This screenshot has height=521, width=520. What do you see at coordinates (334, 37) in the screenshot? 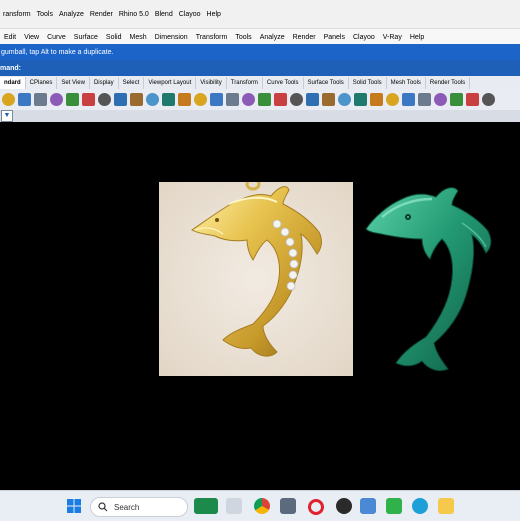
I see `menu-panels: Panels` at bounding box center [334, 37].